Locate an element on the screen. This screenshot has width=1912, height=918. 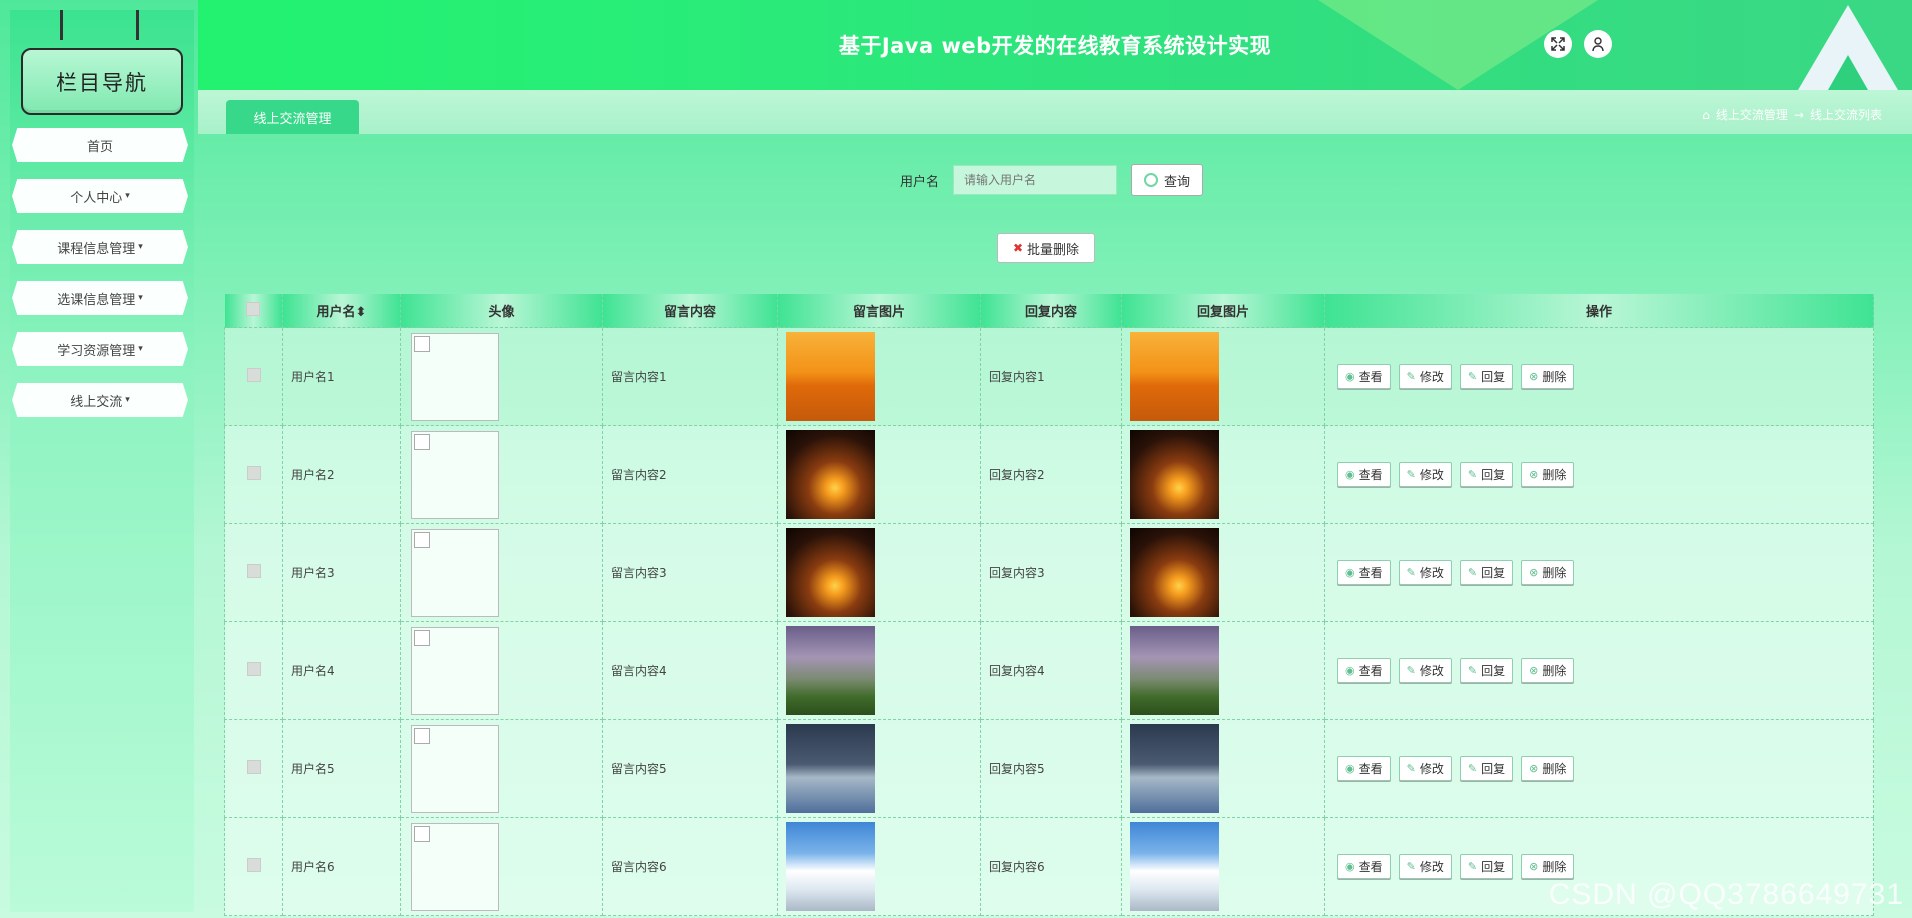
breadcrumb-item: 线上交流管理 is located at coordinates (1752, 114).